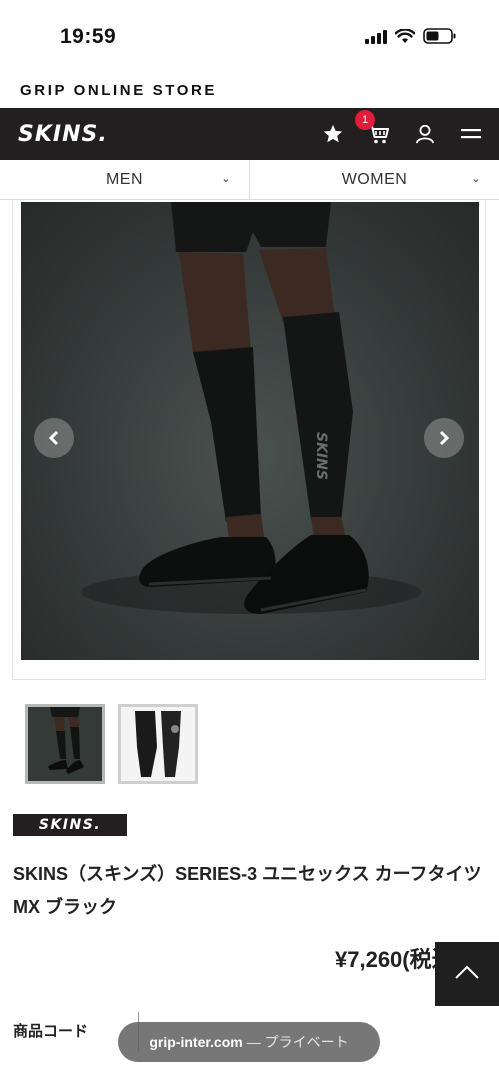  I want to click on url-domain: grip-inter.com, so click(196, 1042).